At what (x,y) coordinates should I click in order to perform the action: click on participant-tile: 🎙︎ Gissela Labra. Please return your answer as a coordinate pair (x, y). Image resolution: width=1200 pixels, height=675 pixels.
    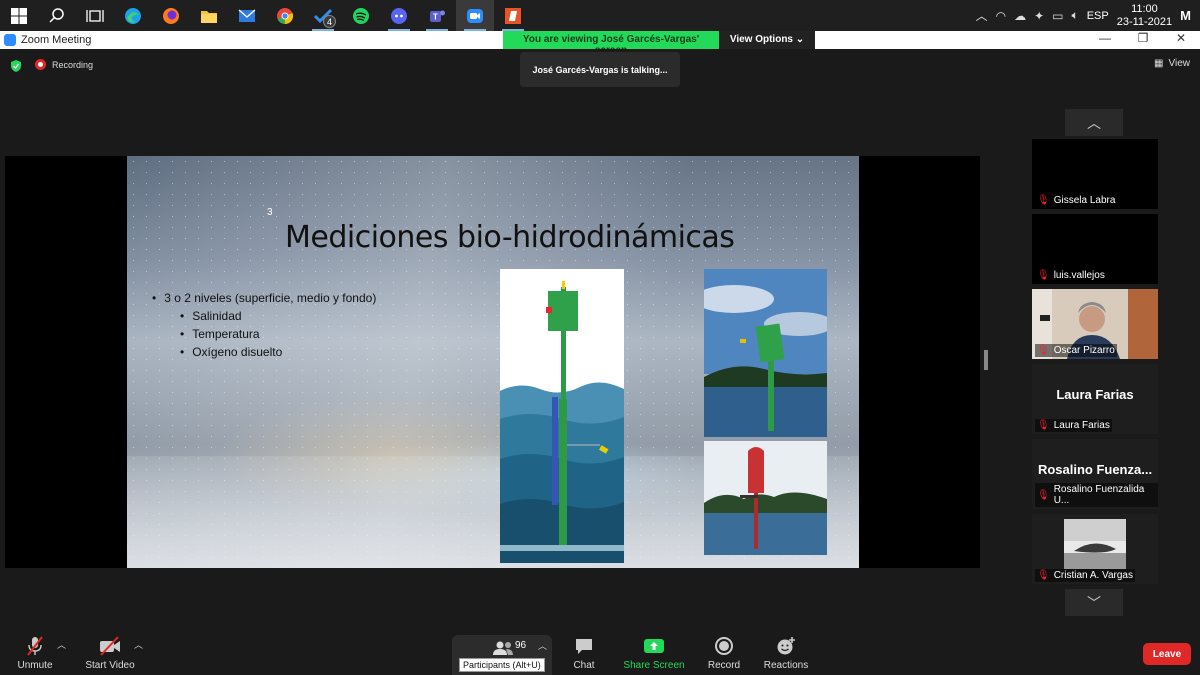
    Looking at the image, I should click on (1095, 174).